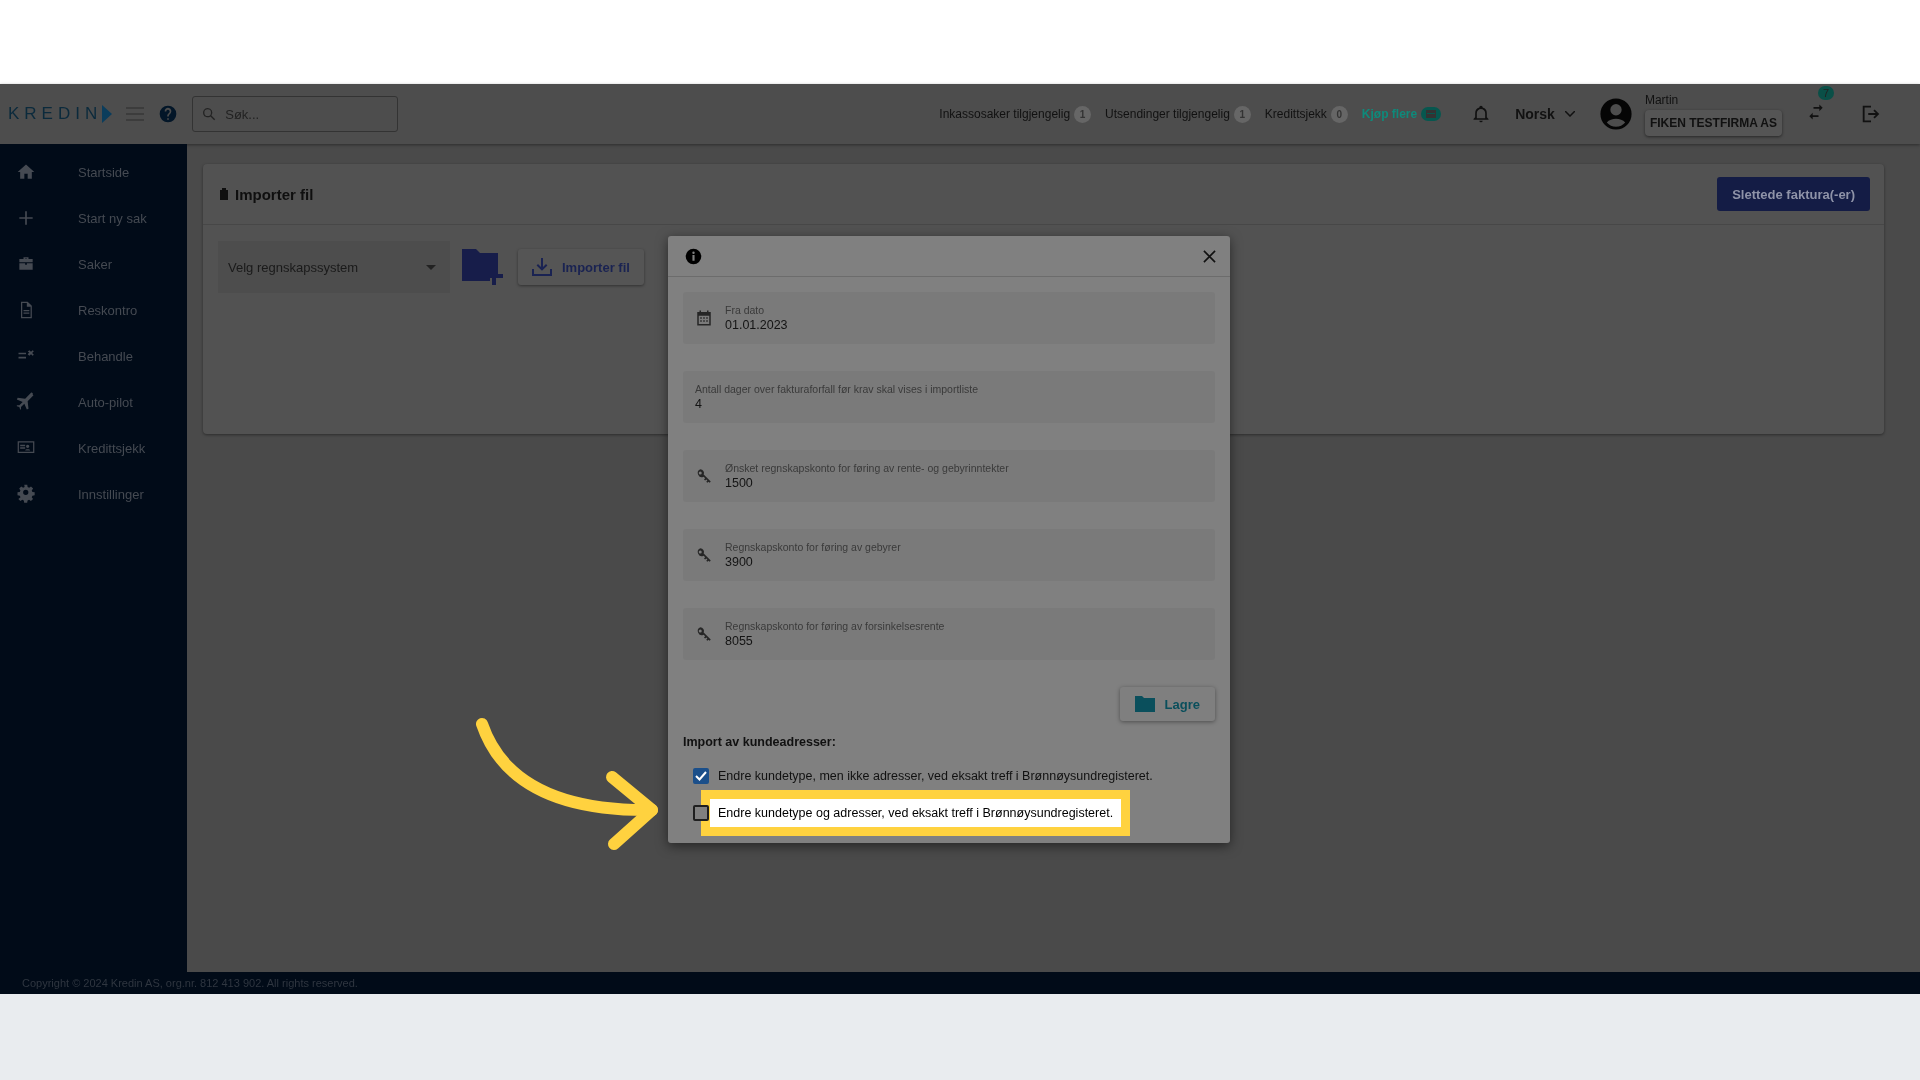 Image resolution: width=1920 pixels, height=1080 pixels. I want to click on save-button: Lagre, so click(1167, 704).